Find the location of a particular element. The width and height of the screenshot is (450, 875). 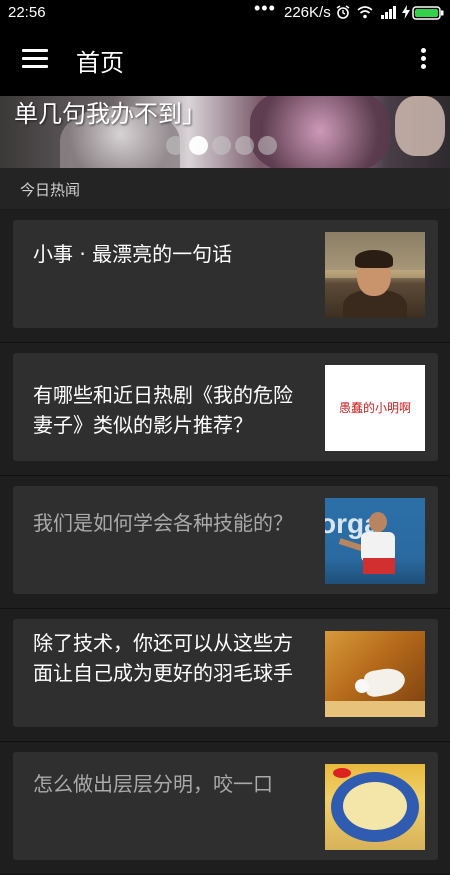

wifi-icon is located at coordinates (365, 12).